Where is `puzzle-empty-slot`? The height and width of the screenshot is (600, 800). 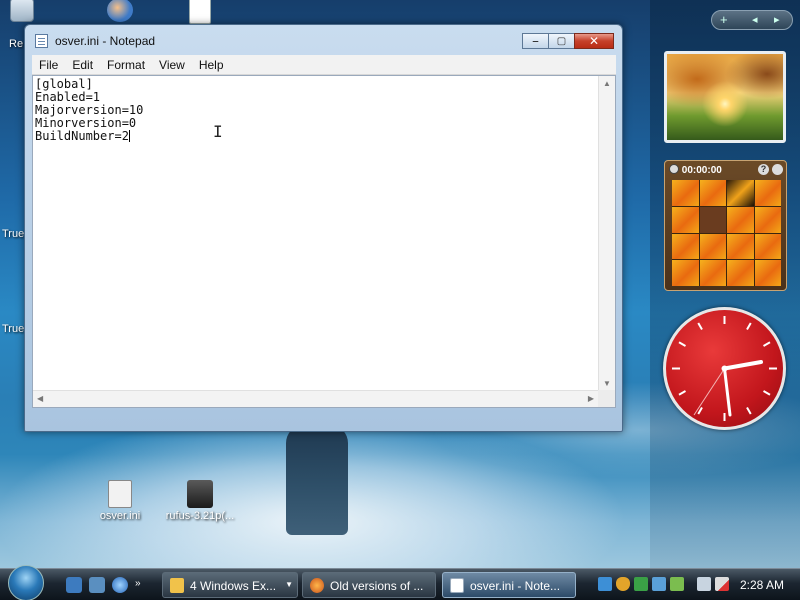 puzzle-empty-slot is located at coordinates (712, 219).